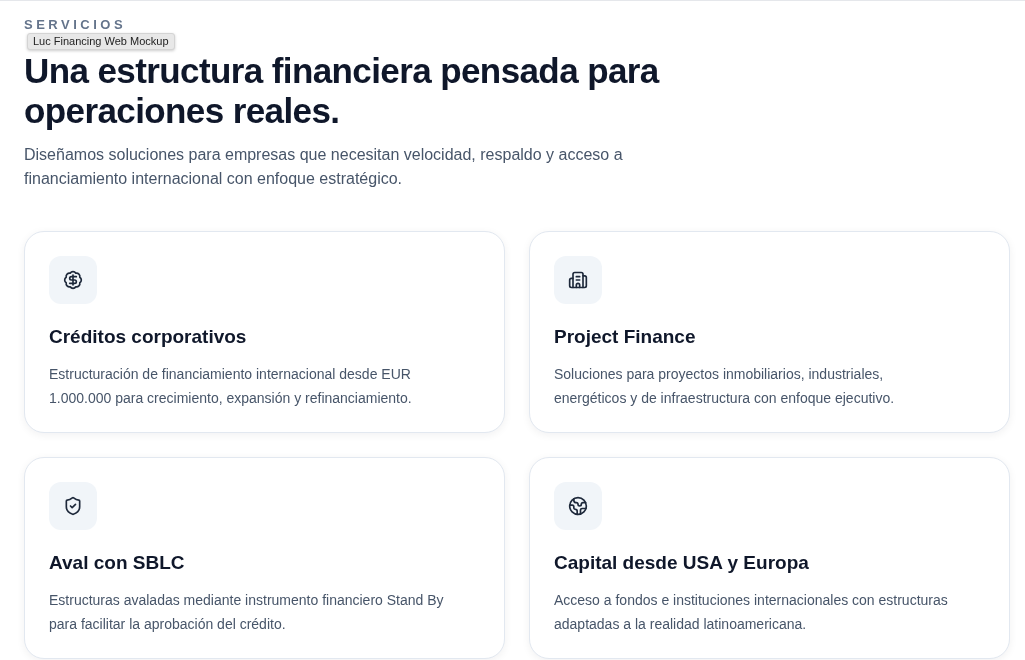 The image size is (1025, 660). I want to click on card-title: Aval con SBLC, so click(117, 563).